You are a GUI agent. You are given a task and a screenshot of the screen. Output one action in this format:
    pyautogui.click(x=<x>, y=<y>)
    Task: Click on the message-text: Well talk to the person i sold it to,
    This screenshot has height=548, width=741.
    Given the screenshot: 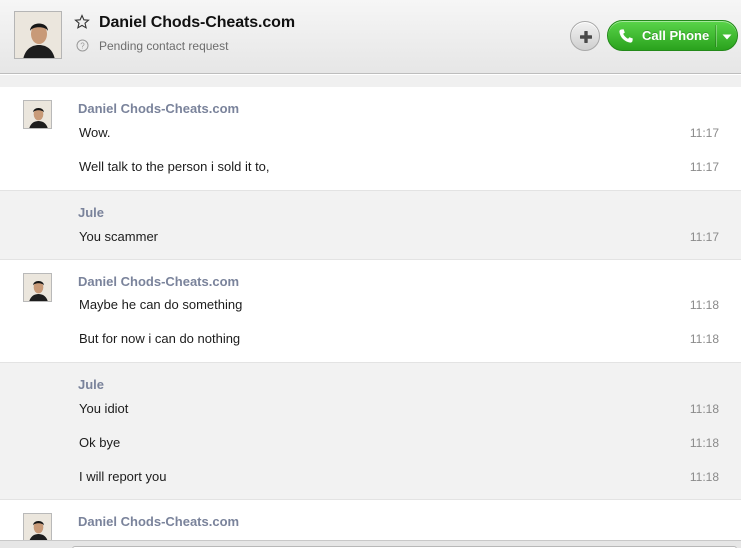 What is the action you would take?
    pyautogui.click(x=174, y=166)
    